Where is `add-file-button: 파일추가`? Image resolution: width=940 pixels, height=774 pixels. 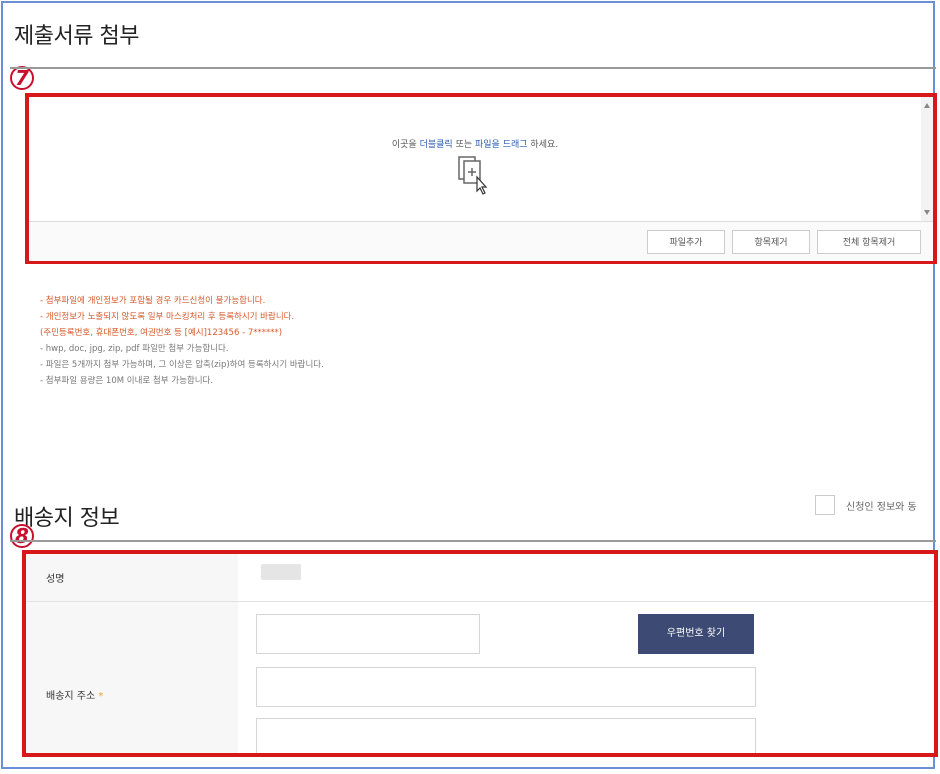
add-file-button: 파일추가 is located at coordinates (686, 242).